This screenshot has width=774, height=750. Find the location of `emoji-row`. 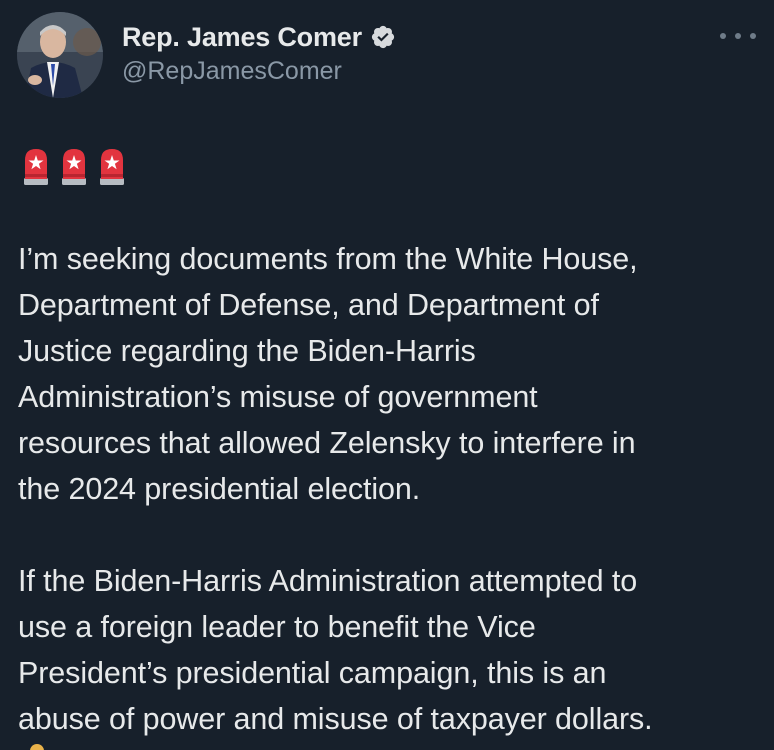

emoji-row is located at coordinates (74, 167).